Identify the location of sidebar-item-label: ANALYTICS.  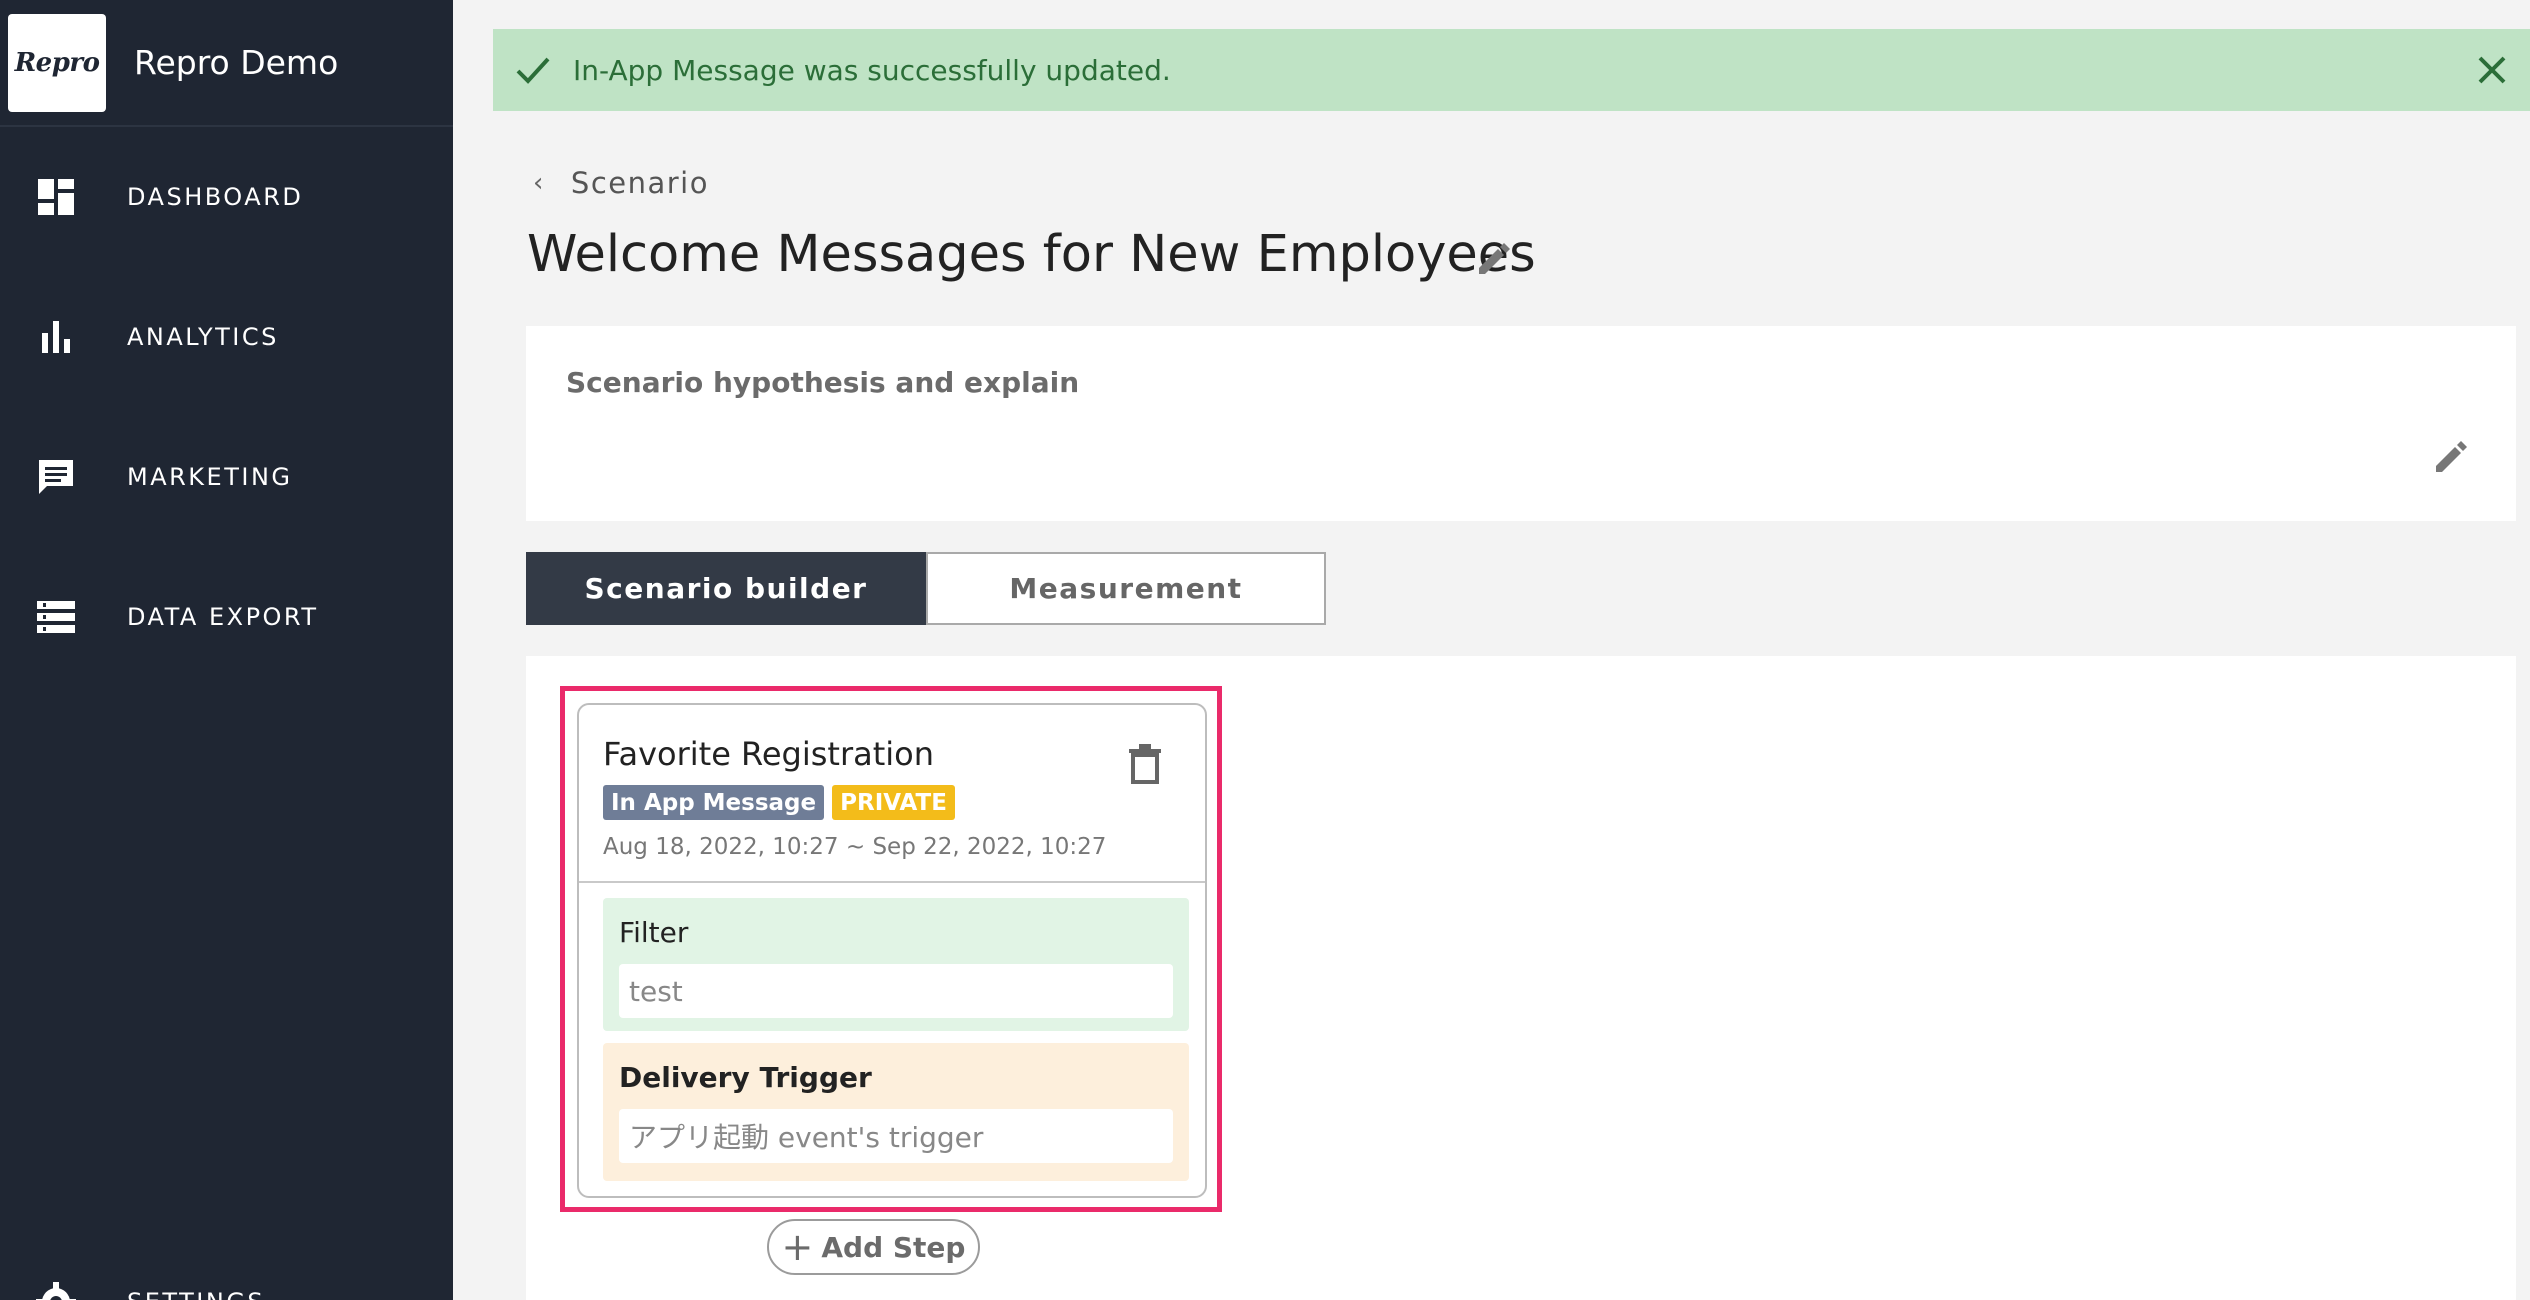
(203, 337).